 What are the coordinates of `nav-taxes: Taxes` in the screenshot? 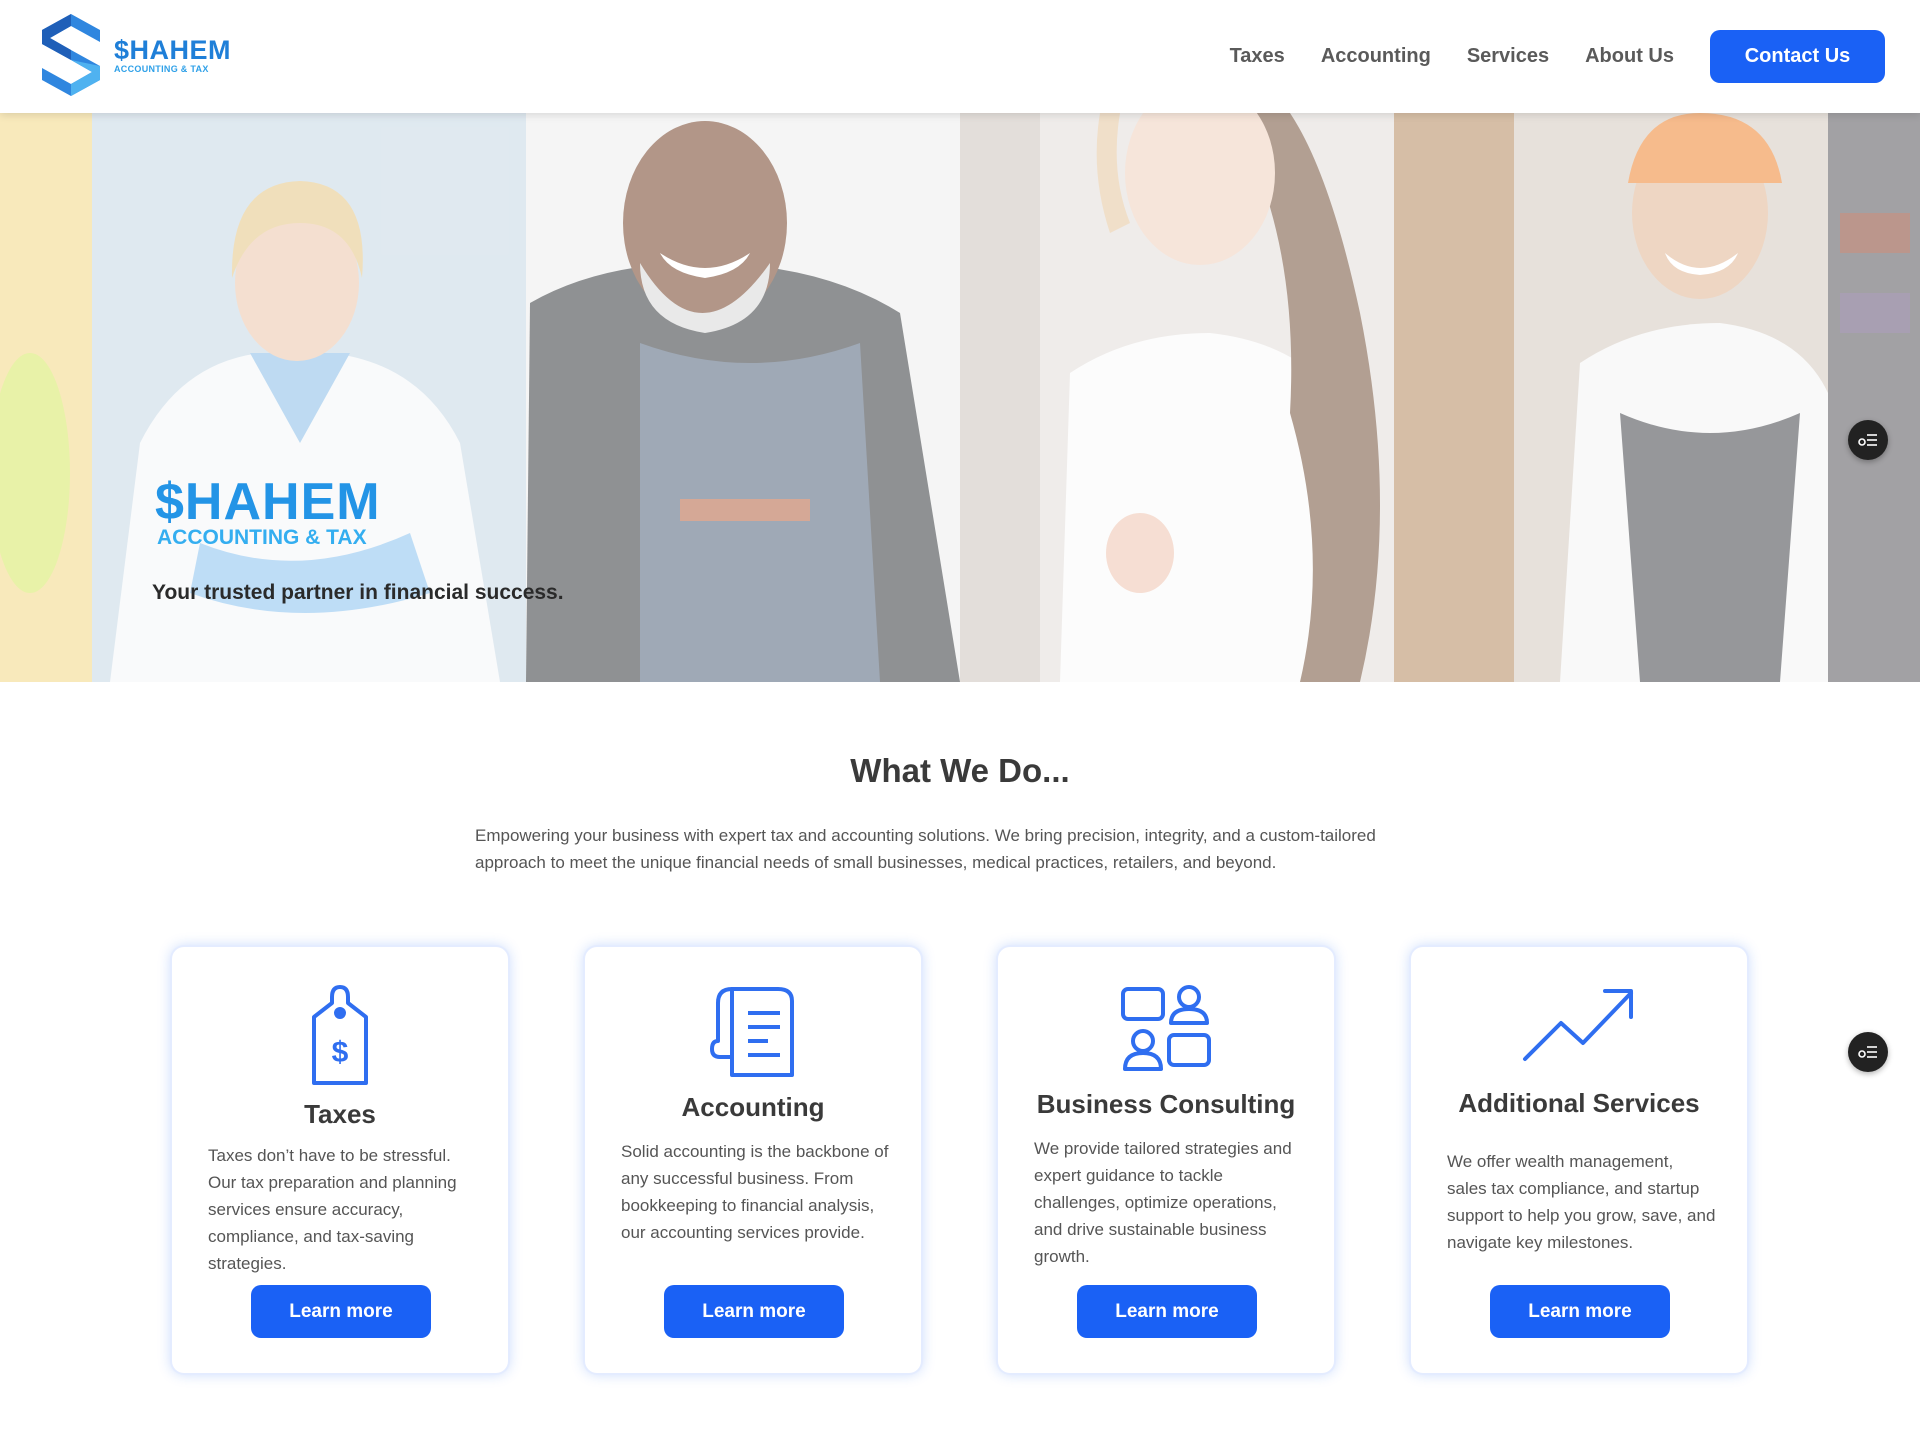 It's located at (1257, 56).